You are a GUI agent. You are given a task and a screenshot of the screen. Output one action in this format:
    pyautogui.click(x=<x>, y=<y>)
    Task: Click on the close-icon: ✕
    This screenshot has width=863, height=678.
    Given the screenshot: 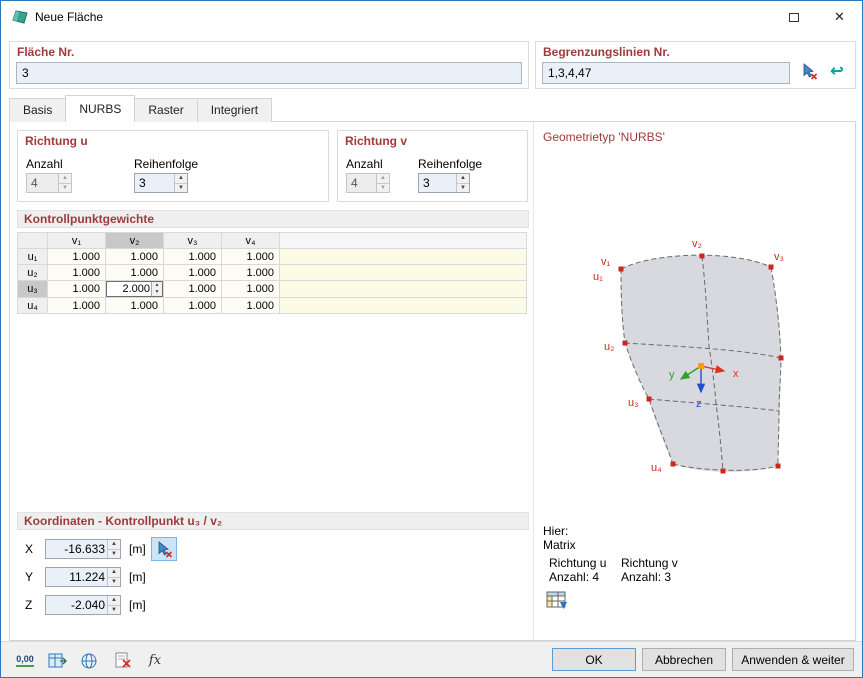 What is the action you would take?
    pyautogui.click(x=839, y=16)
    